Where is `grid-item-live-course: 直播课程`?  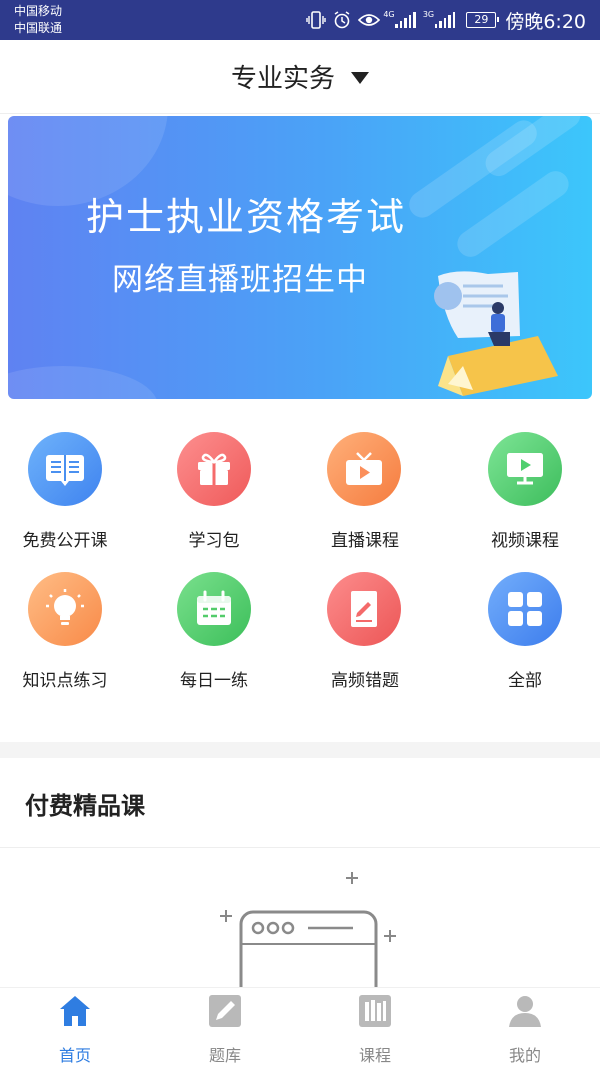
grid-item-live-course: 直播课程 is located at coordinates (375, 493).